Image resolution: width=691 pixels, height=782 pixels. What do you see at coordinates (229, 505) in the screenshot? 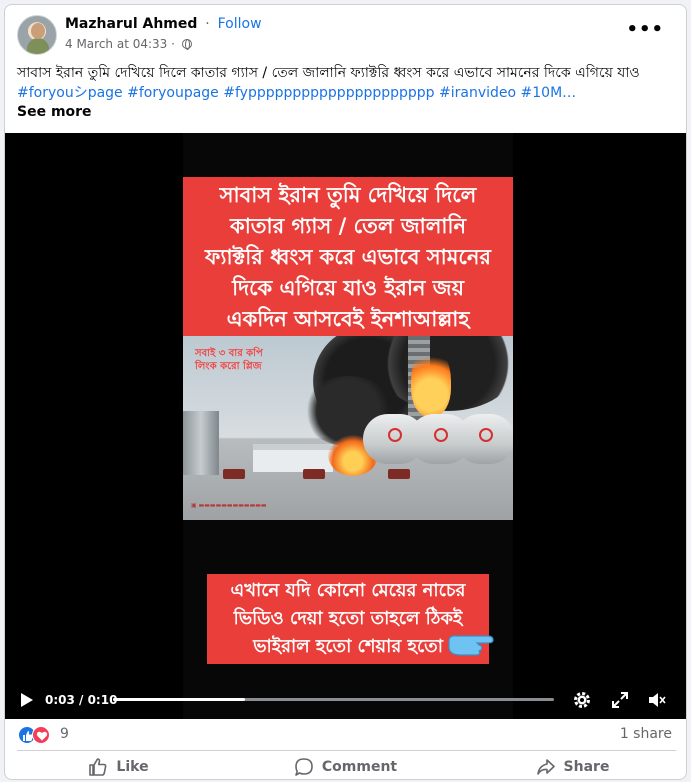
I see `watermark-logo: ▣ ▬▬▬▬▬▬▬▬▬▬▬▬` at bounding box center [229, 505].